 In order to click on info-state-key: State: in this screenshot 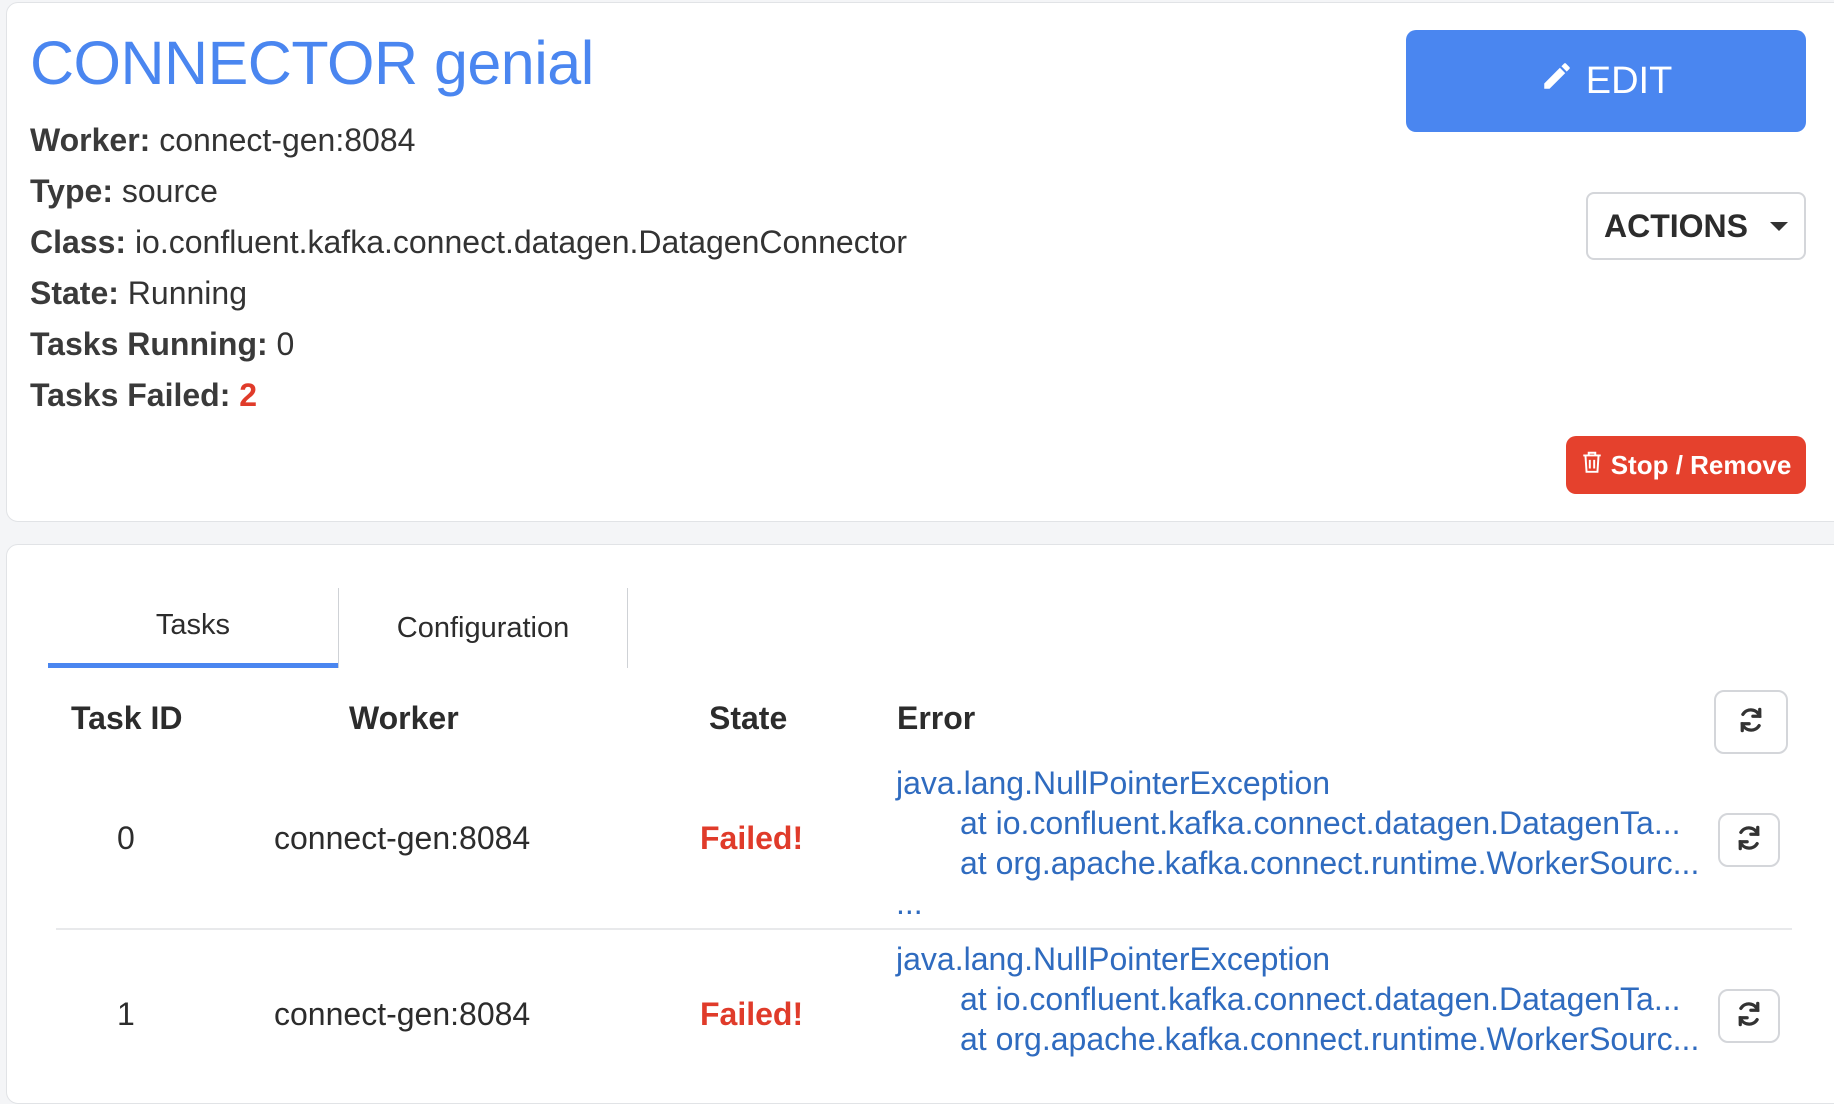, I will do `click(74, 293)`.